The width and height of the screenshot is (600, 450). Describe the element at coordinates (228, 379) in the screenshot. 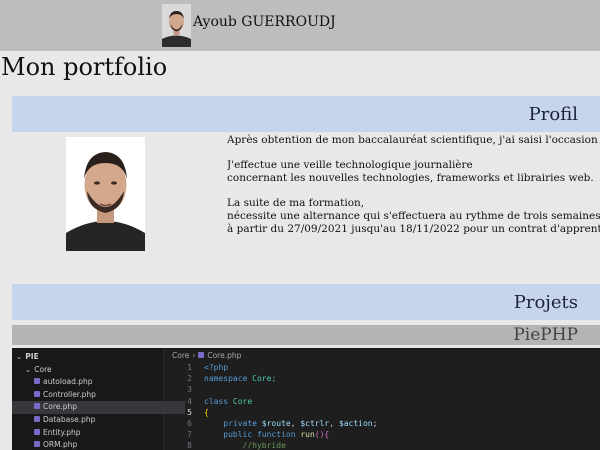

I see `code-token: namespace` at that location.